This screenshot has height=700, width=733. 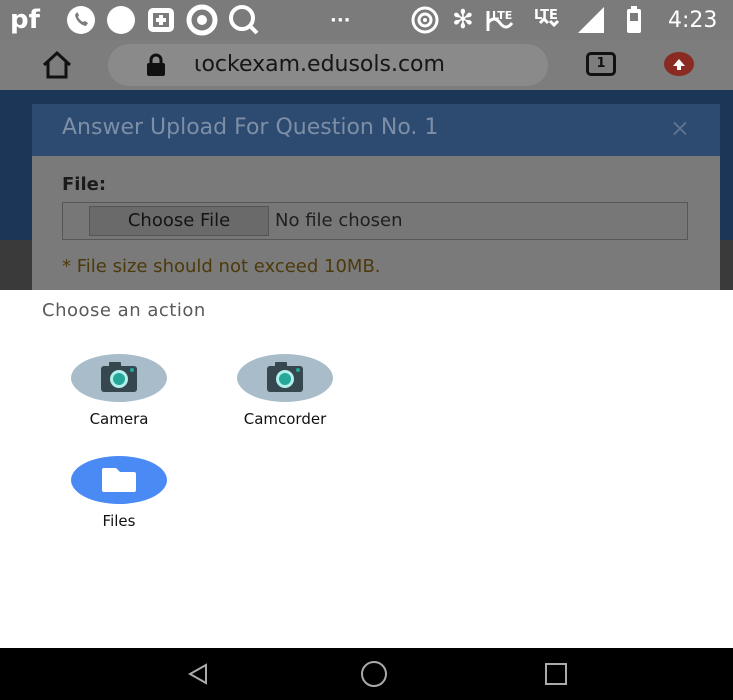 What do you see at coordinates (548, 20) in the screenshot?
I see `lte-data-icon: LTE` at bounding box center [548, 20].